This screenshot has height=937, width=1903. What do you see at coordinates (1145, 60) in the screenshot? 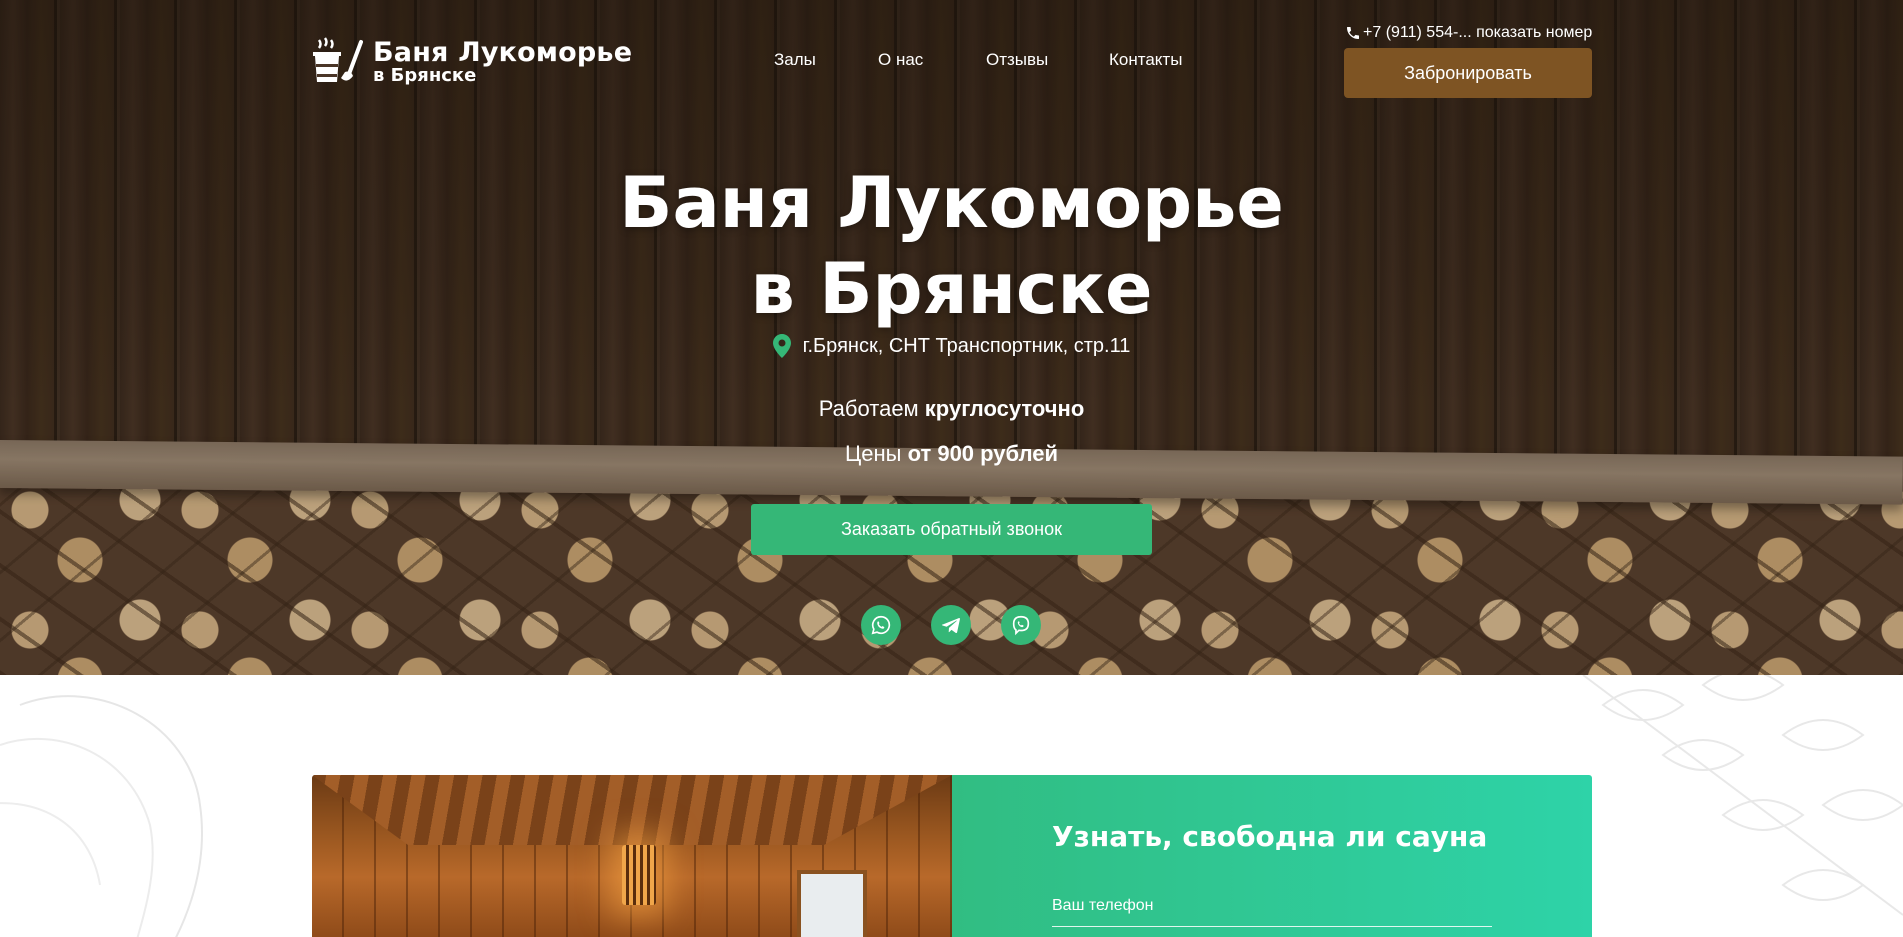
I see `nav-item-contacts: Контакты` at bounding box center [1145, 60].